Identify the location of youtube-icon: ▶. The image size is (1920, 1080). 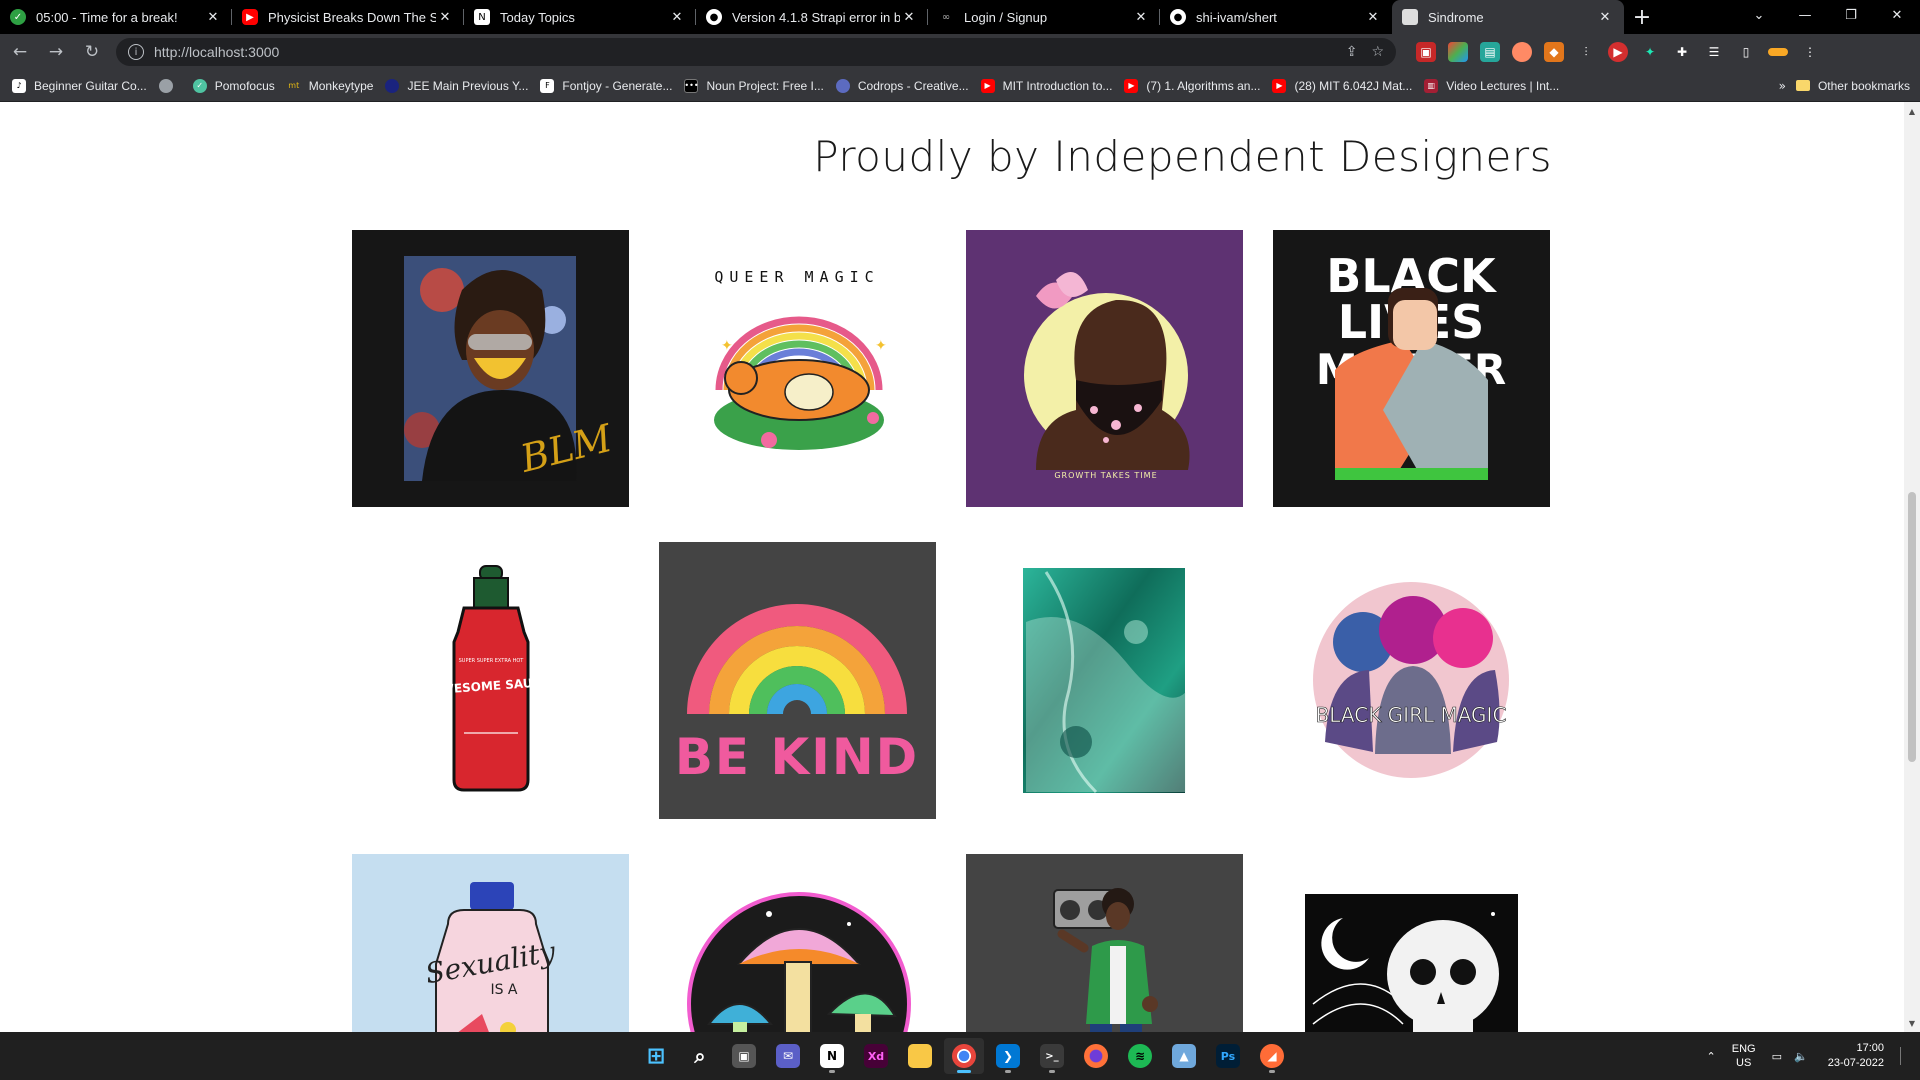
(250, 17).